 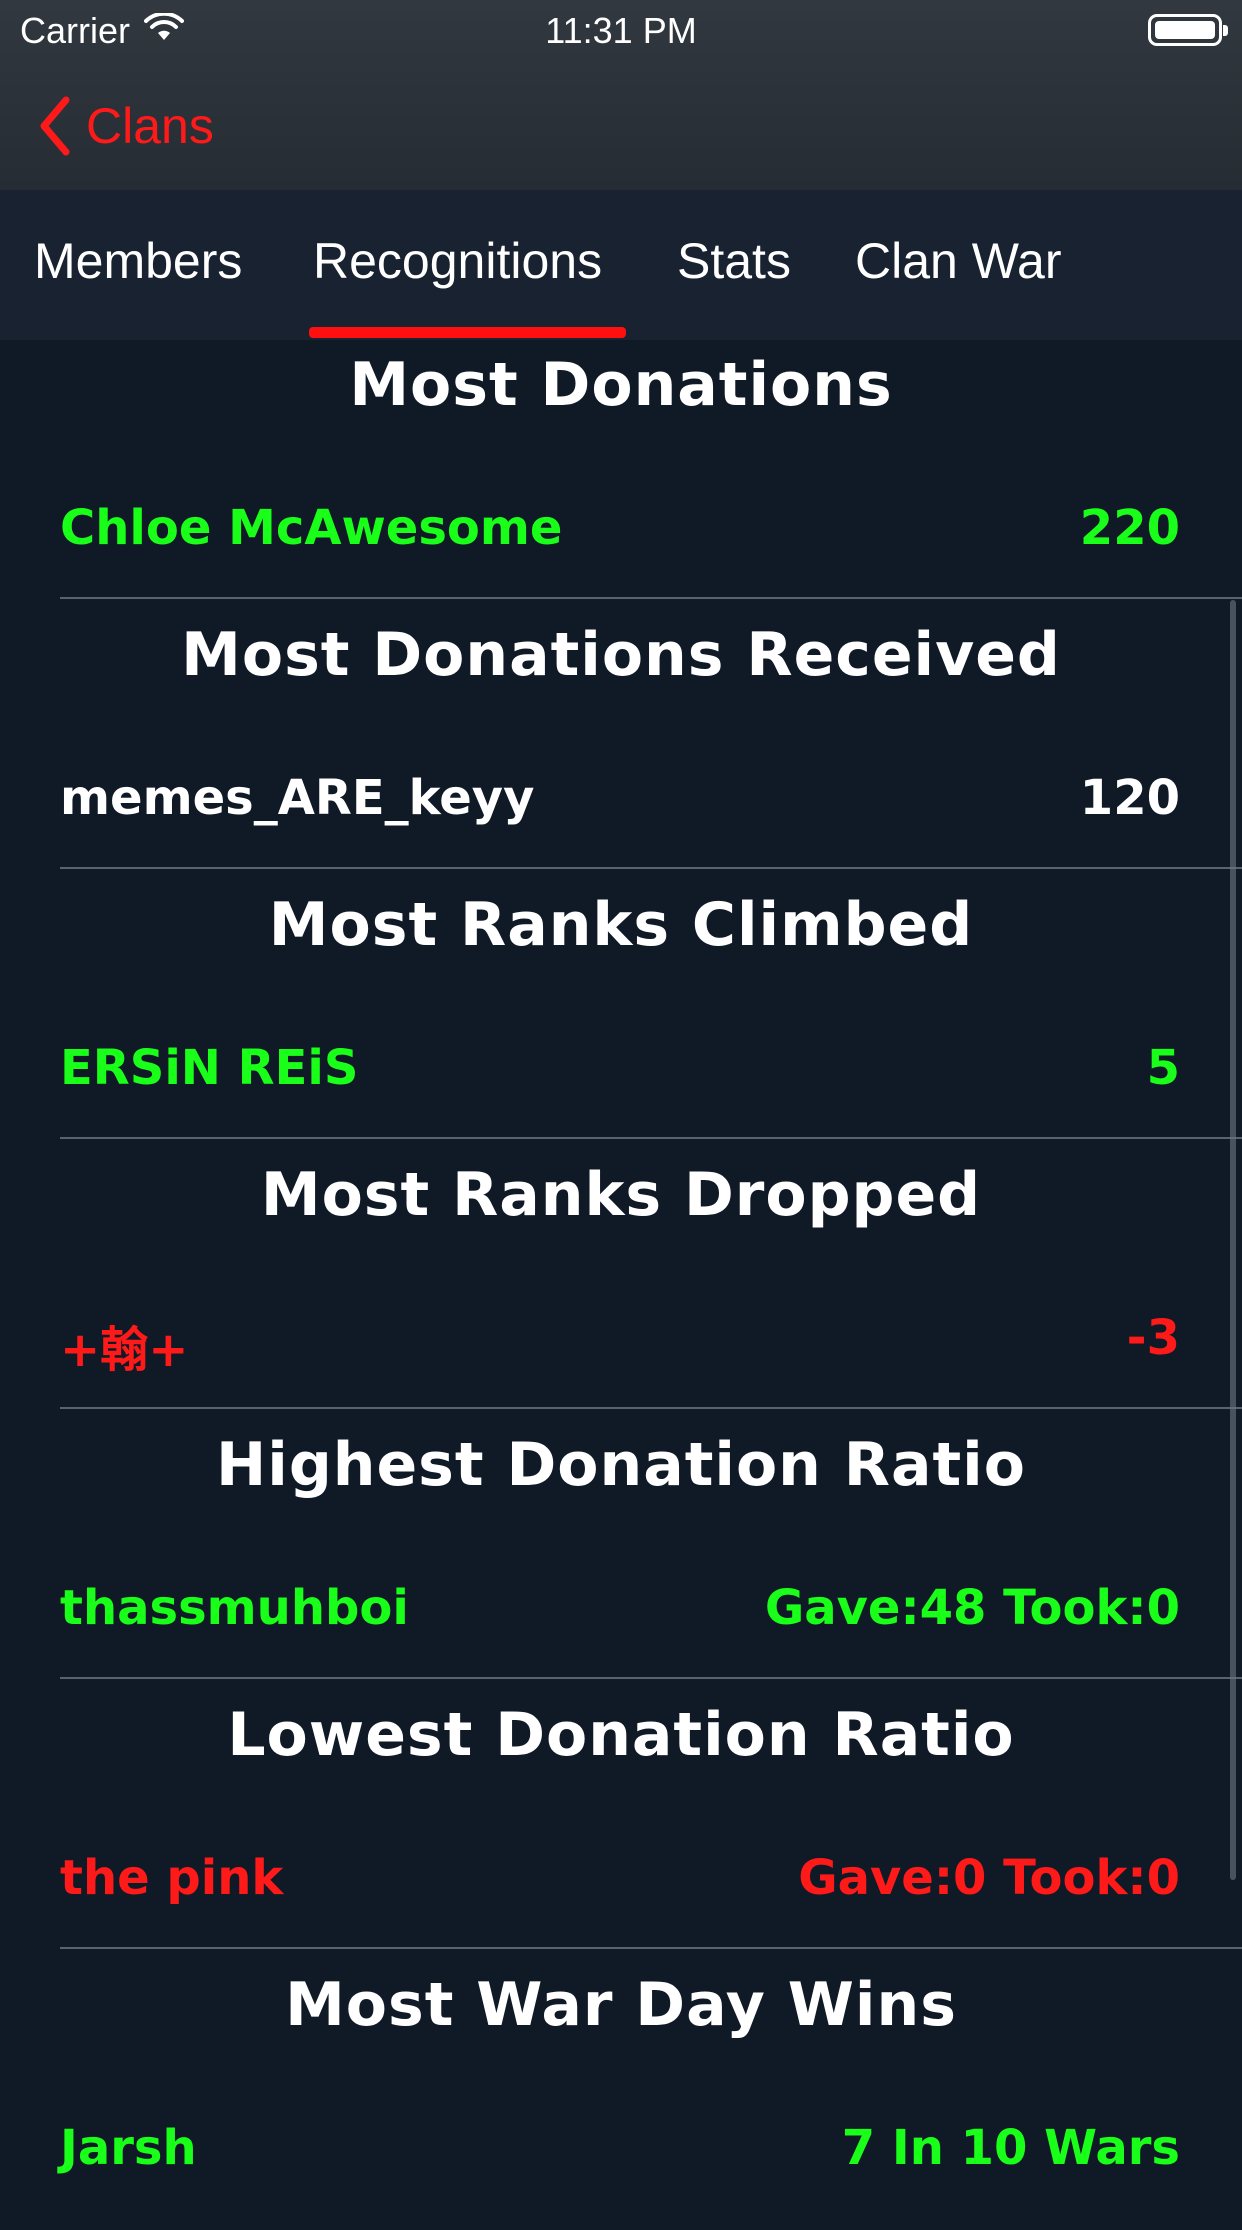 What do you see at coordinates (457, 261) in the screenshot?
I see `tab-recognitions: Recognitions` at bounding box center [457, 261].